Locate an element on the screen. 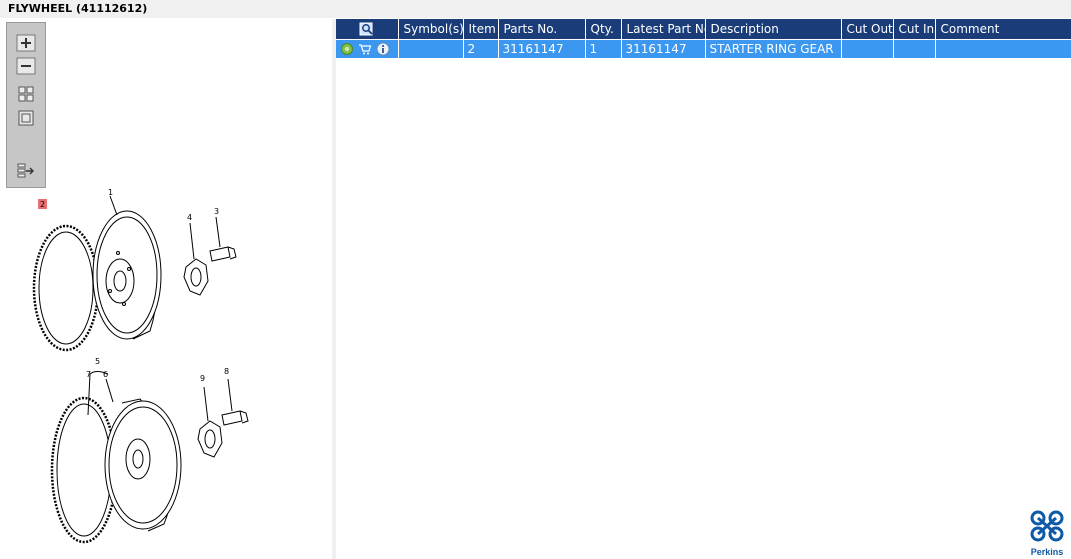 The width and height of the screenshot is (1071, 559). comment-cell is located at coordinates (1003, 48).